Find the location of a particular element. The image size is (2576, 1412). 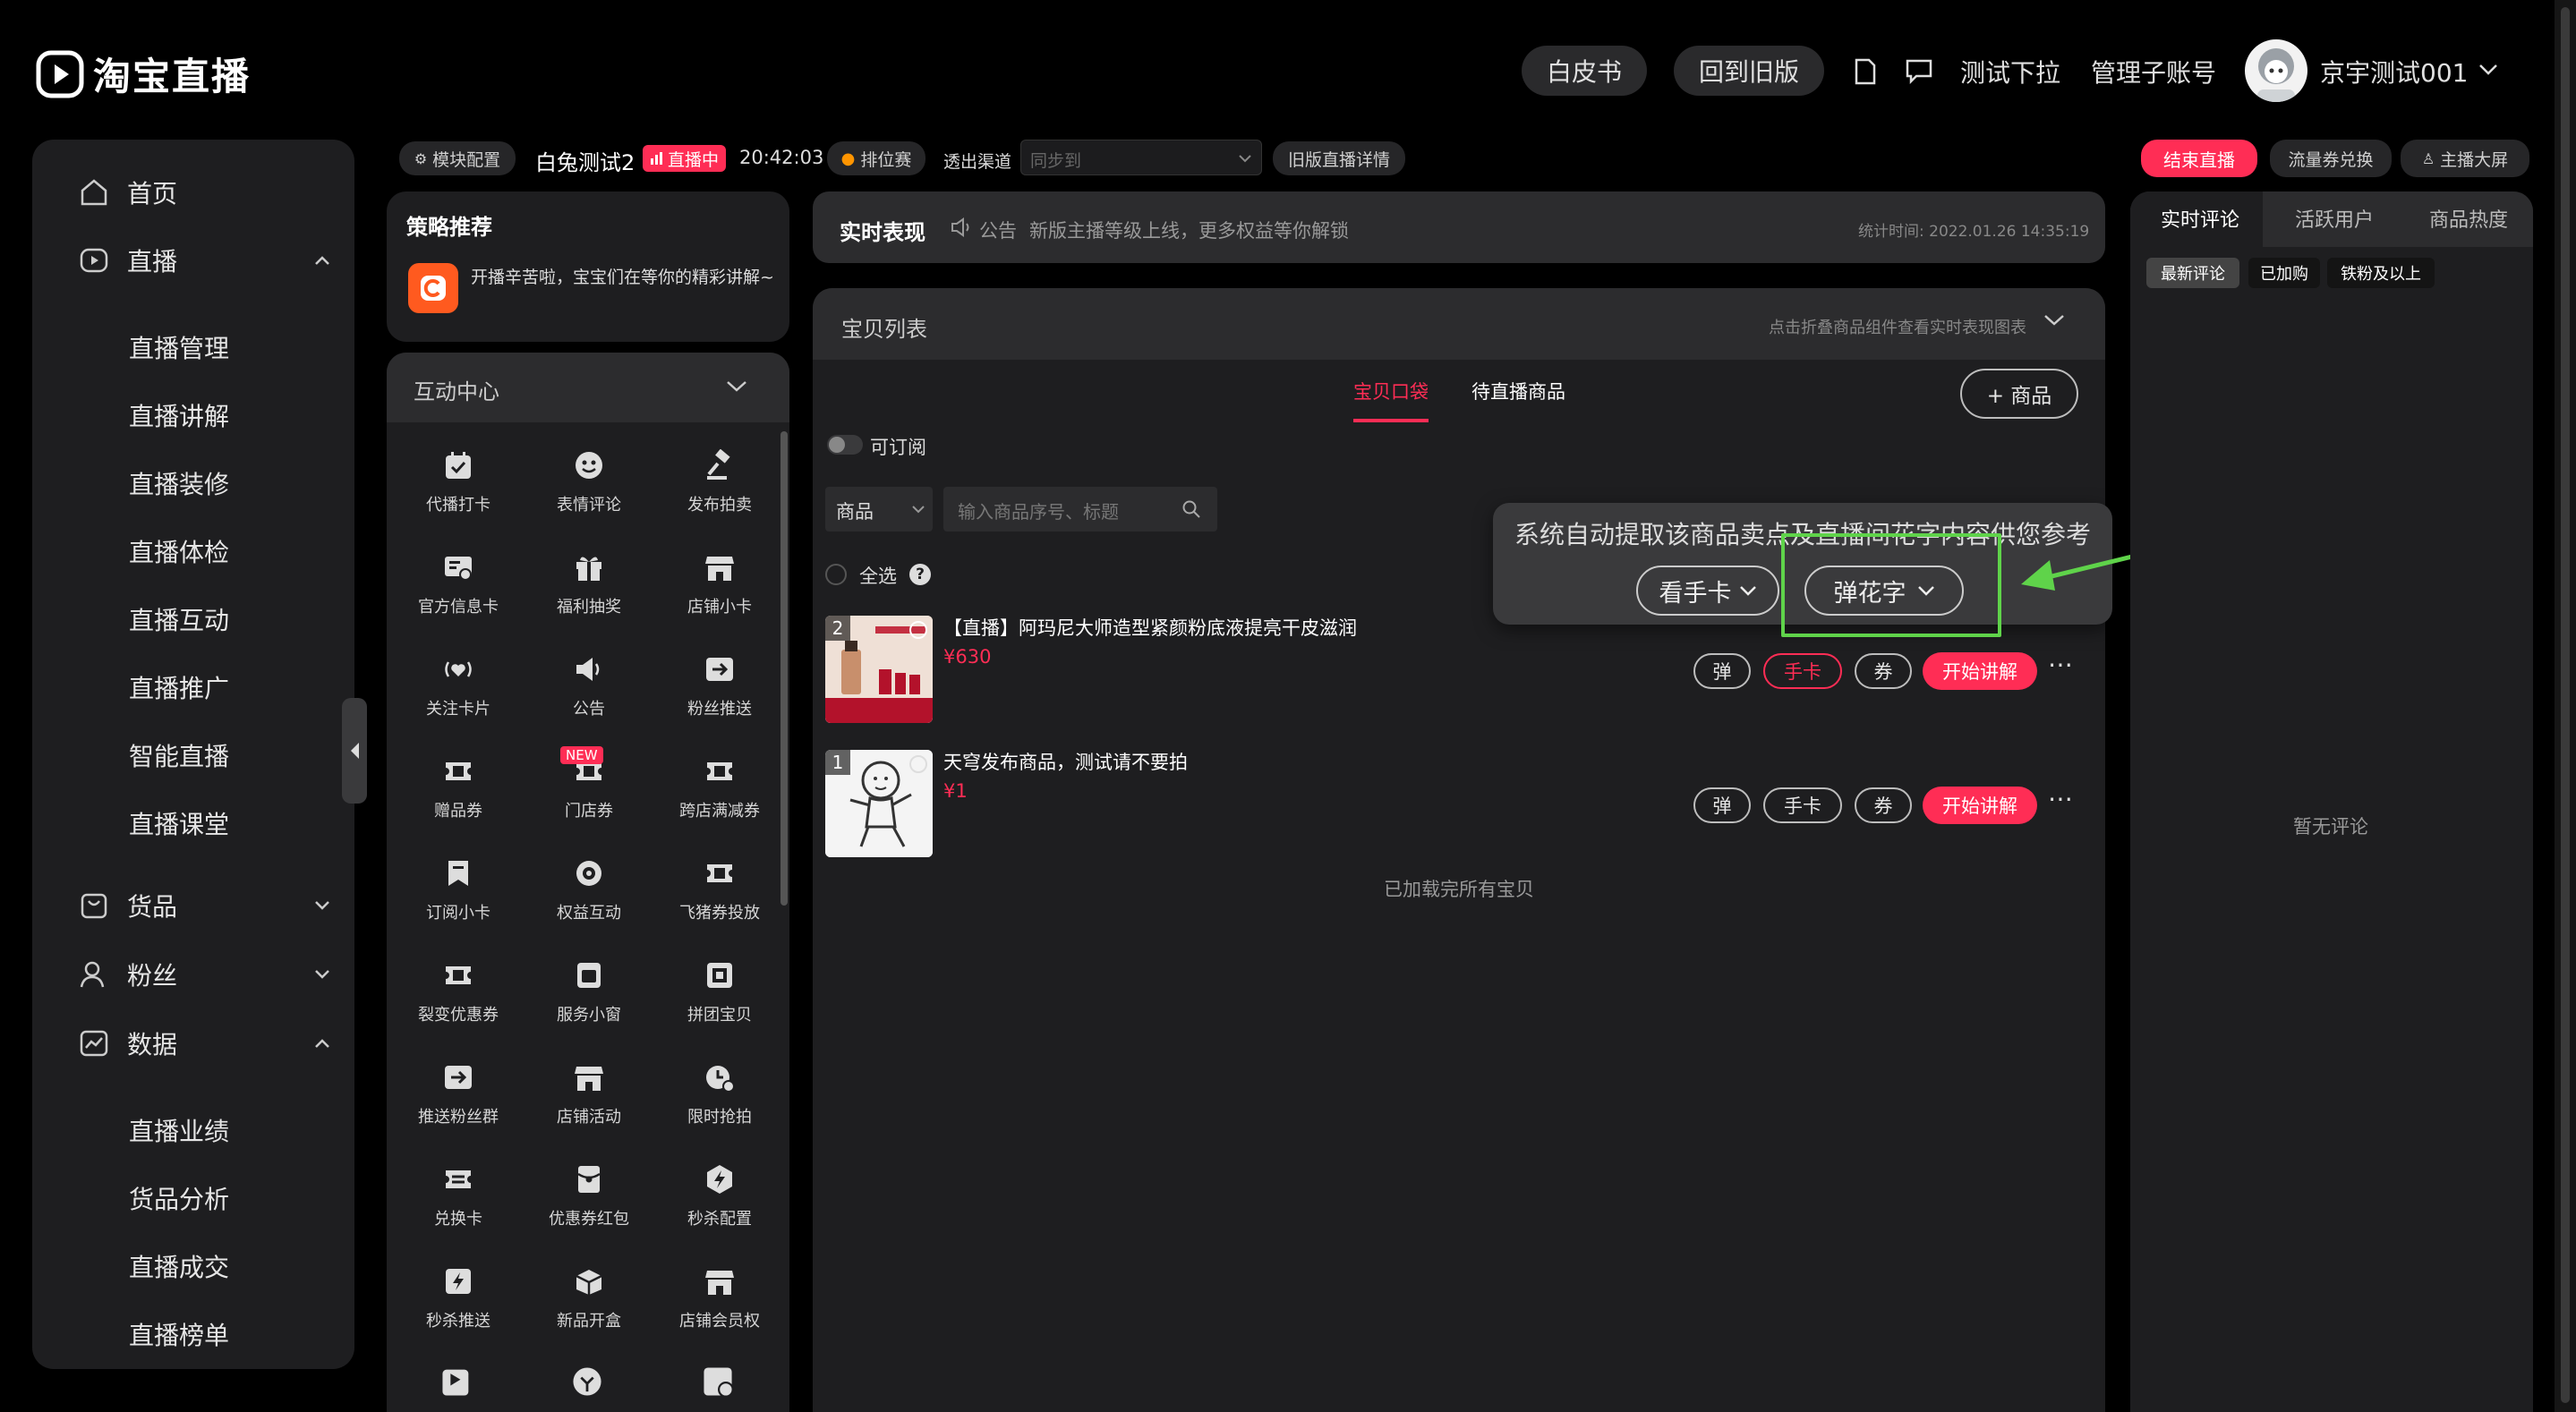

grid-item-fission-coupon: 裂变优惠券 is located at coordinates (458, 991).